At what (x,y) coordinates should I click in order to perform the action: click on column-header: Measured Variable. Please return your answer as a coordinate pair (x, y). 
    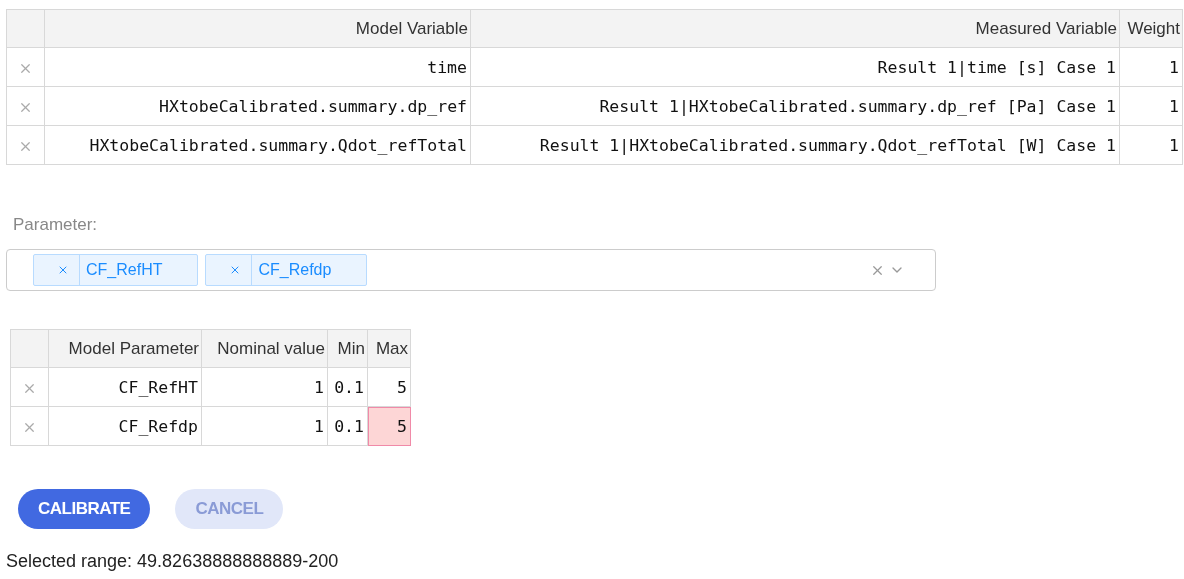
    Looking at the image, I should click on (795, 28).